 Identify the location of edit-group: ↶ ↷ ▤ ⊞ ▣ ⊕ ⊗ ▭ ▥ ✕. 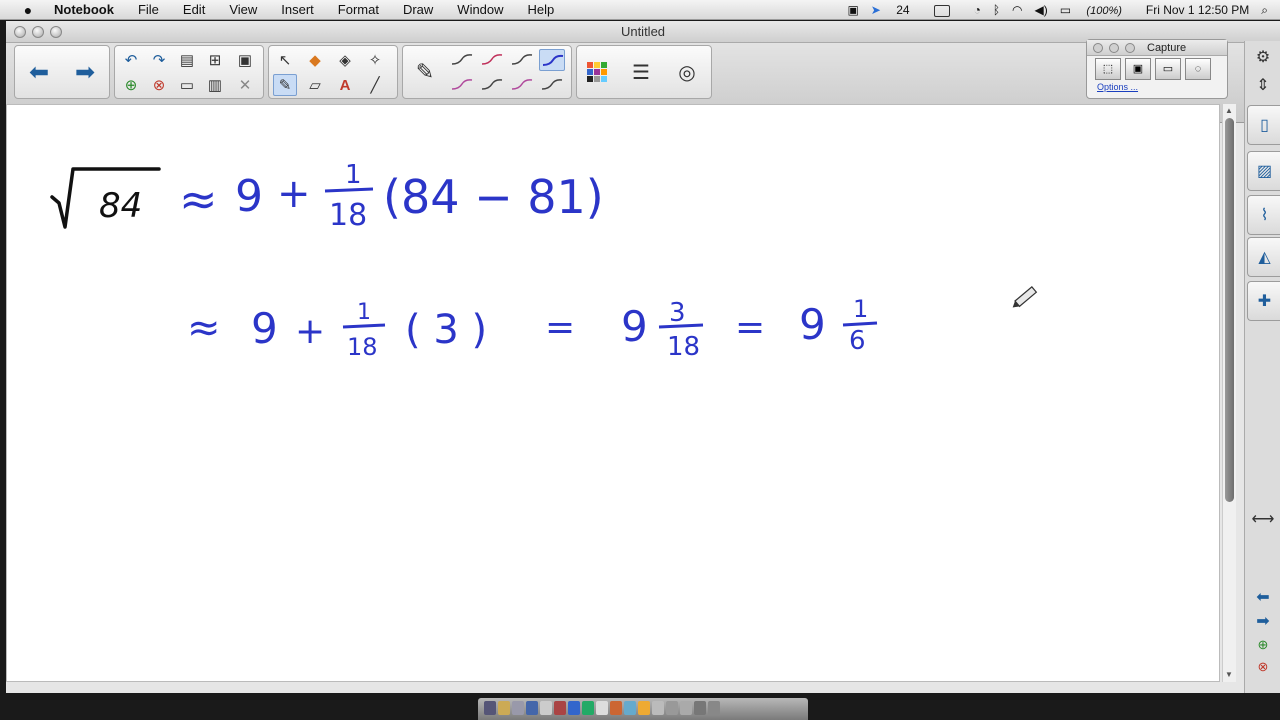
(189, 72).